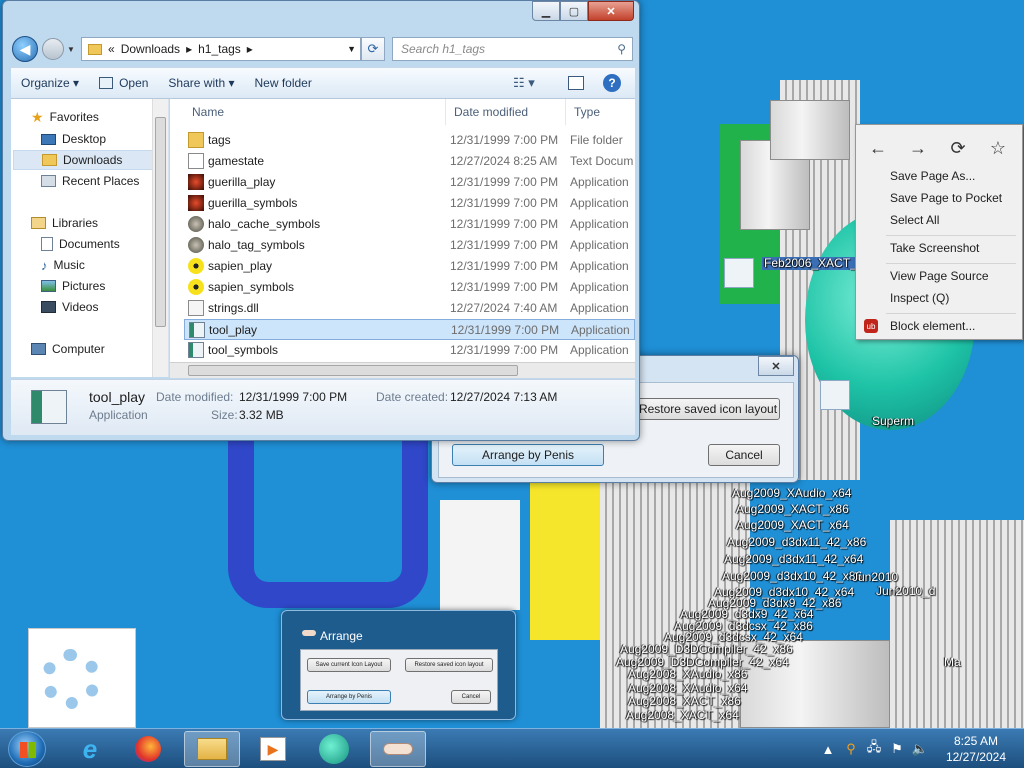 The image size is (1024, 768). I want to click on file-row: strings.dll 12/27/2024 7:40 AM Application, so click(409, 308).